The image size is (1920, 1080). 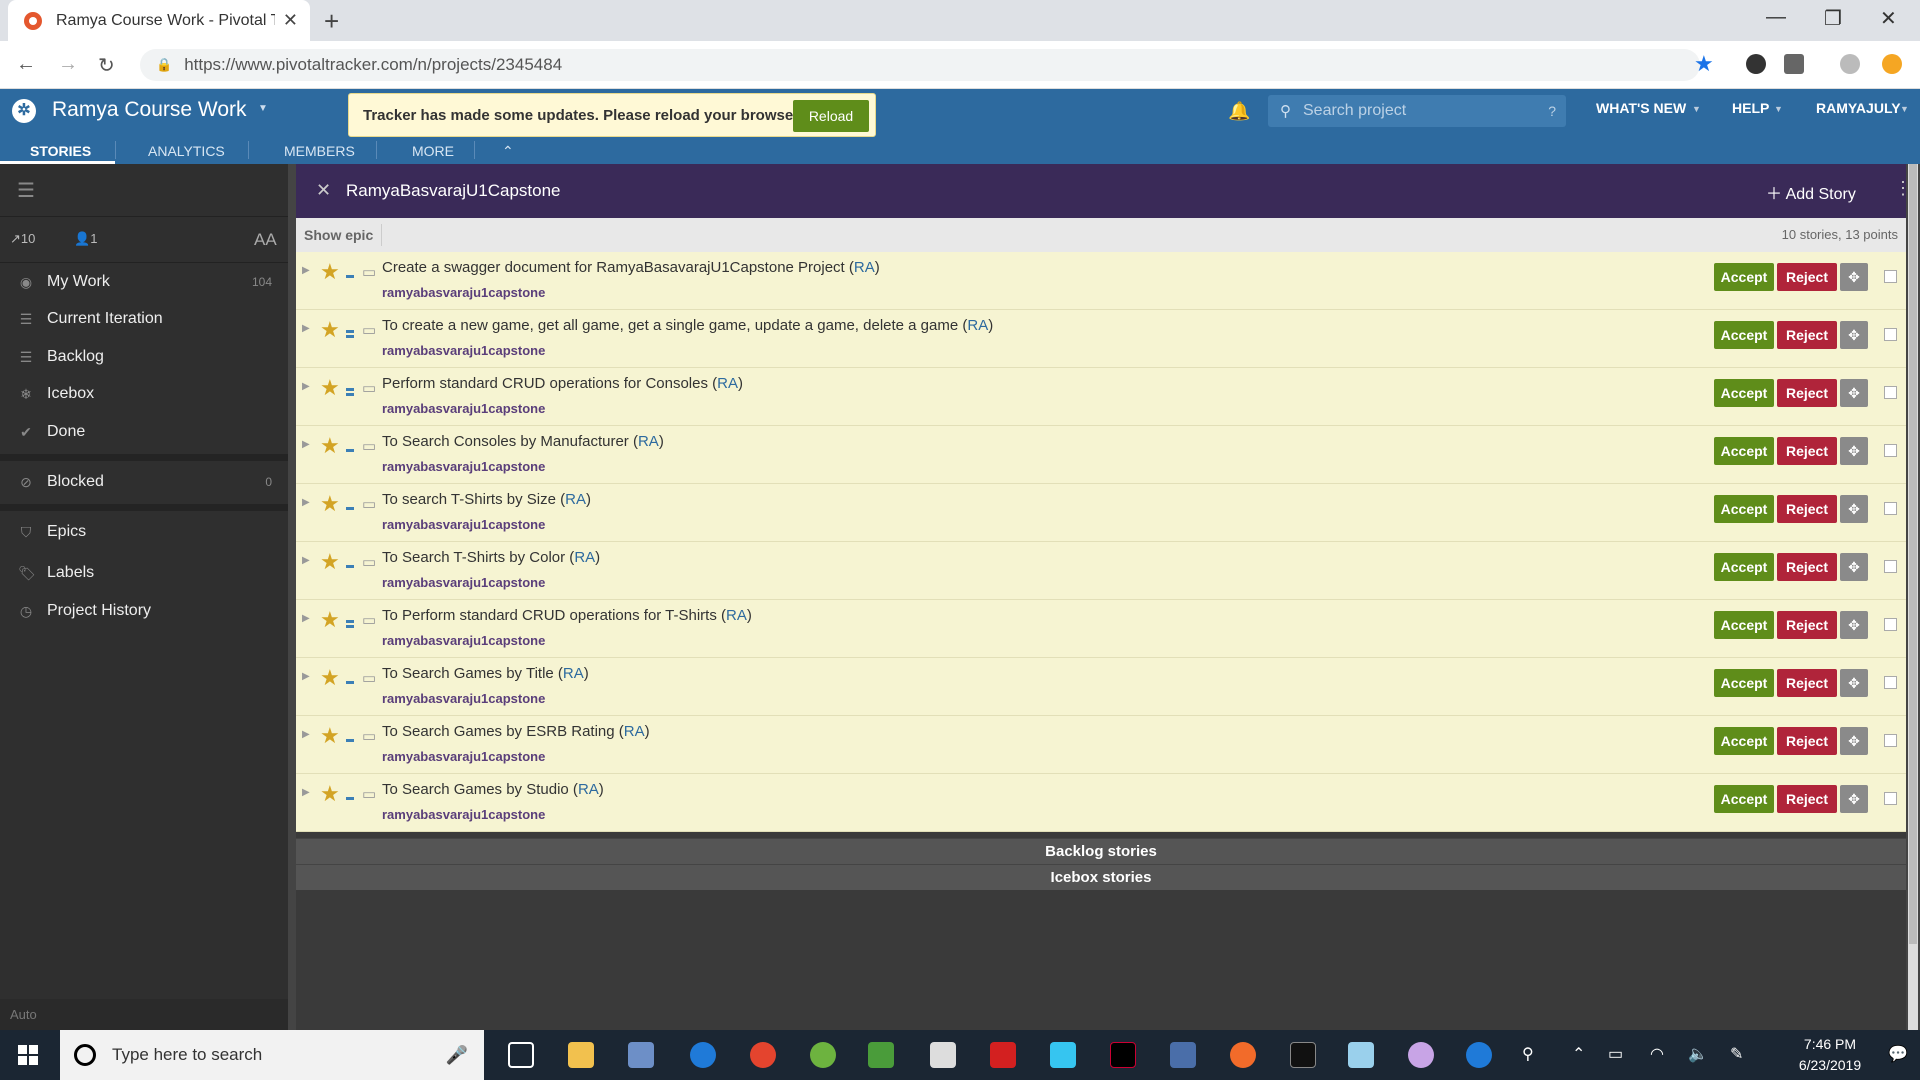 What do you see at coordinates (433, 151) in the screenshot?
I see `tab-more: MORE` at bounding box center [433, 151].